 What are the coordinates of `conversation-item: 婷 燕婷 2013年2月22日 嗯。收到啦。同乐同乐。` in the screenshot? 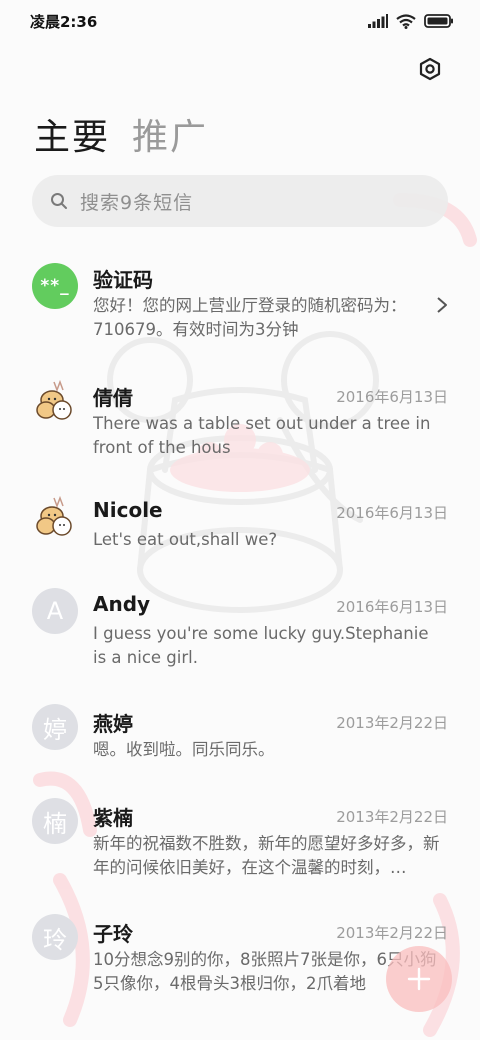 It's located at (240, 736).